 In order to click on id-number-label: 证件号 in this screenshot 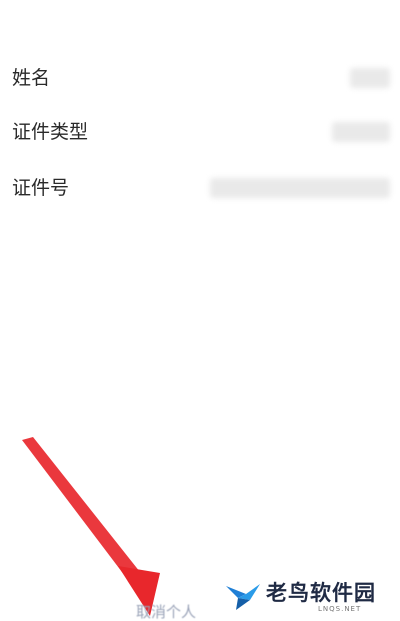, I will do `click(41, 188)`.